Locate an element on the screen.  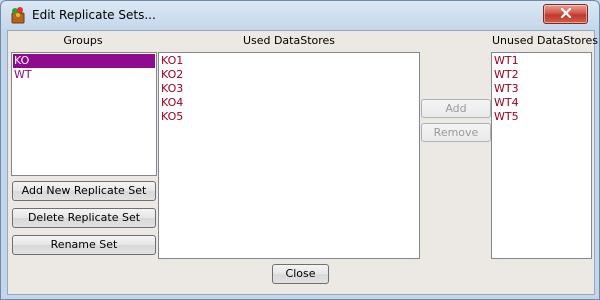
remove-button: Remove is located at coordinates (456, 132).